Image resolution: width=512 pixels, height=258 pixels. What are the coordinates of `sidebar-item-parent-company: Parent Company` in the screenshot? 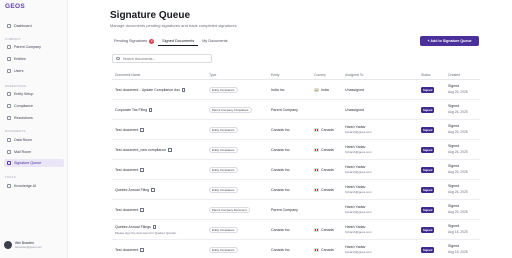 It's located at (34, 47).